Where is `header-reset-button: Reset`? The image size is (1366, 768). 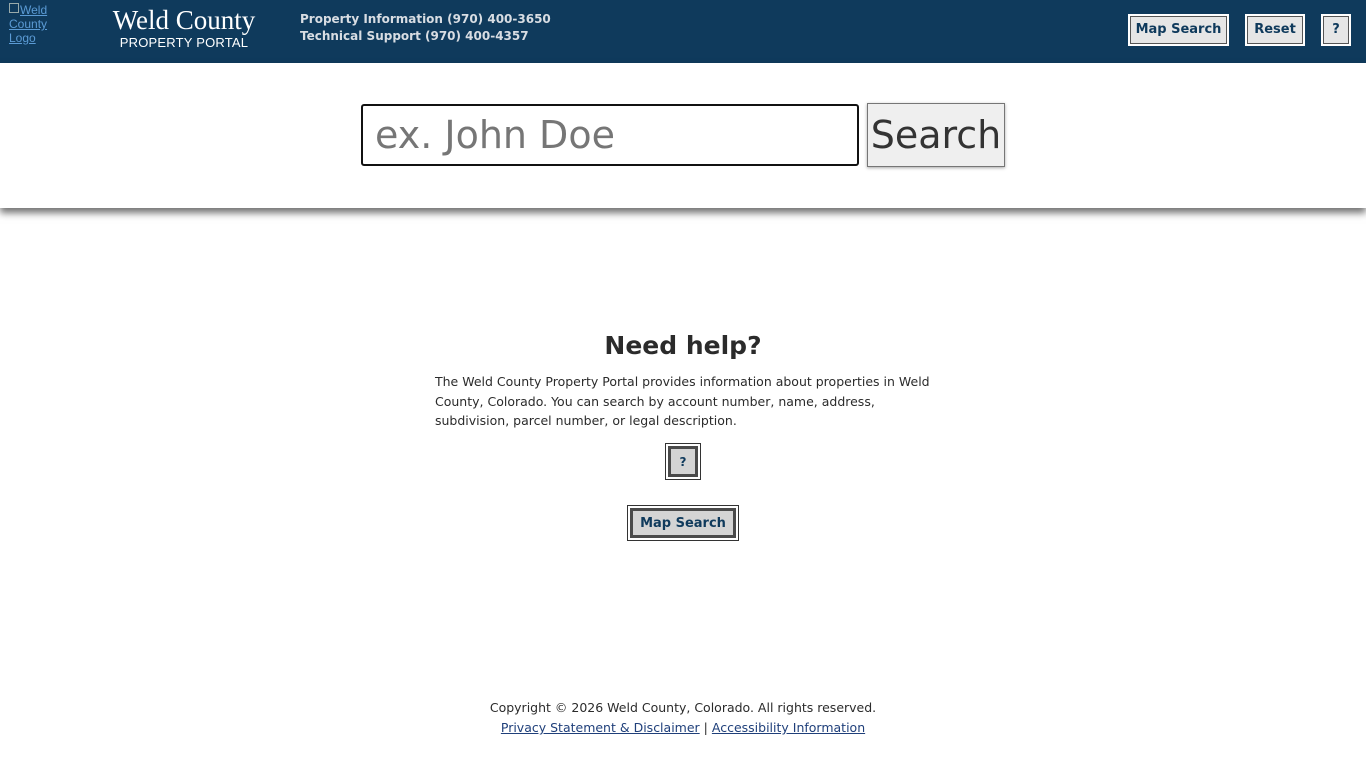 header-reset-button: Reset is located at coordinates (1275, 30).